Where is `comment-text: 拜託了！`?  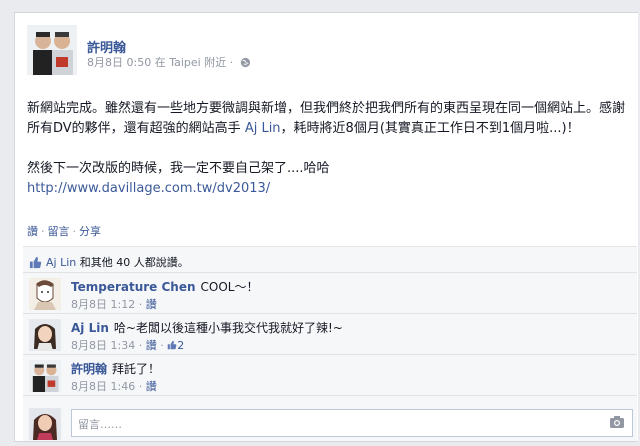 comment-text: 拜託了！ is located at coordinates (136, 369).